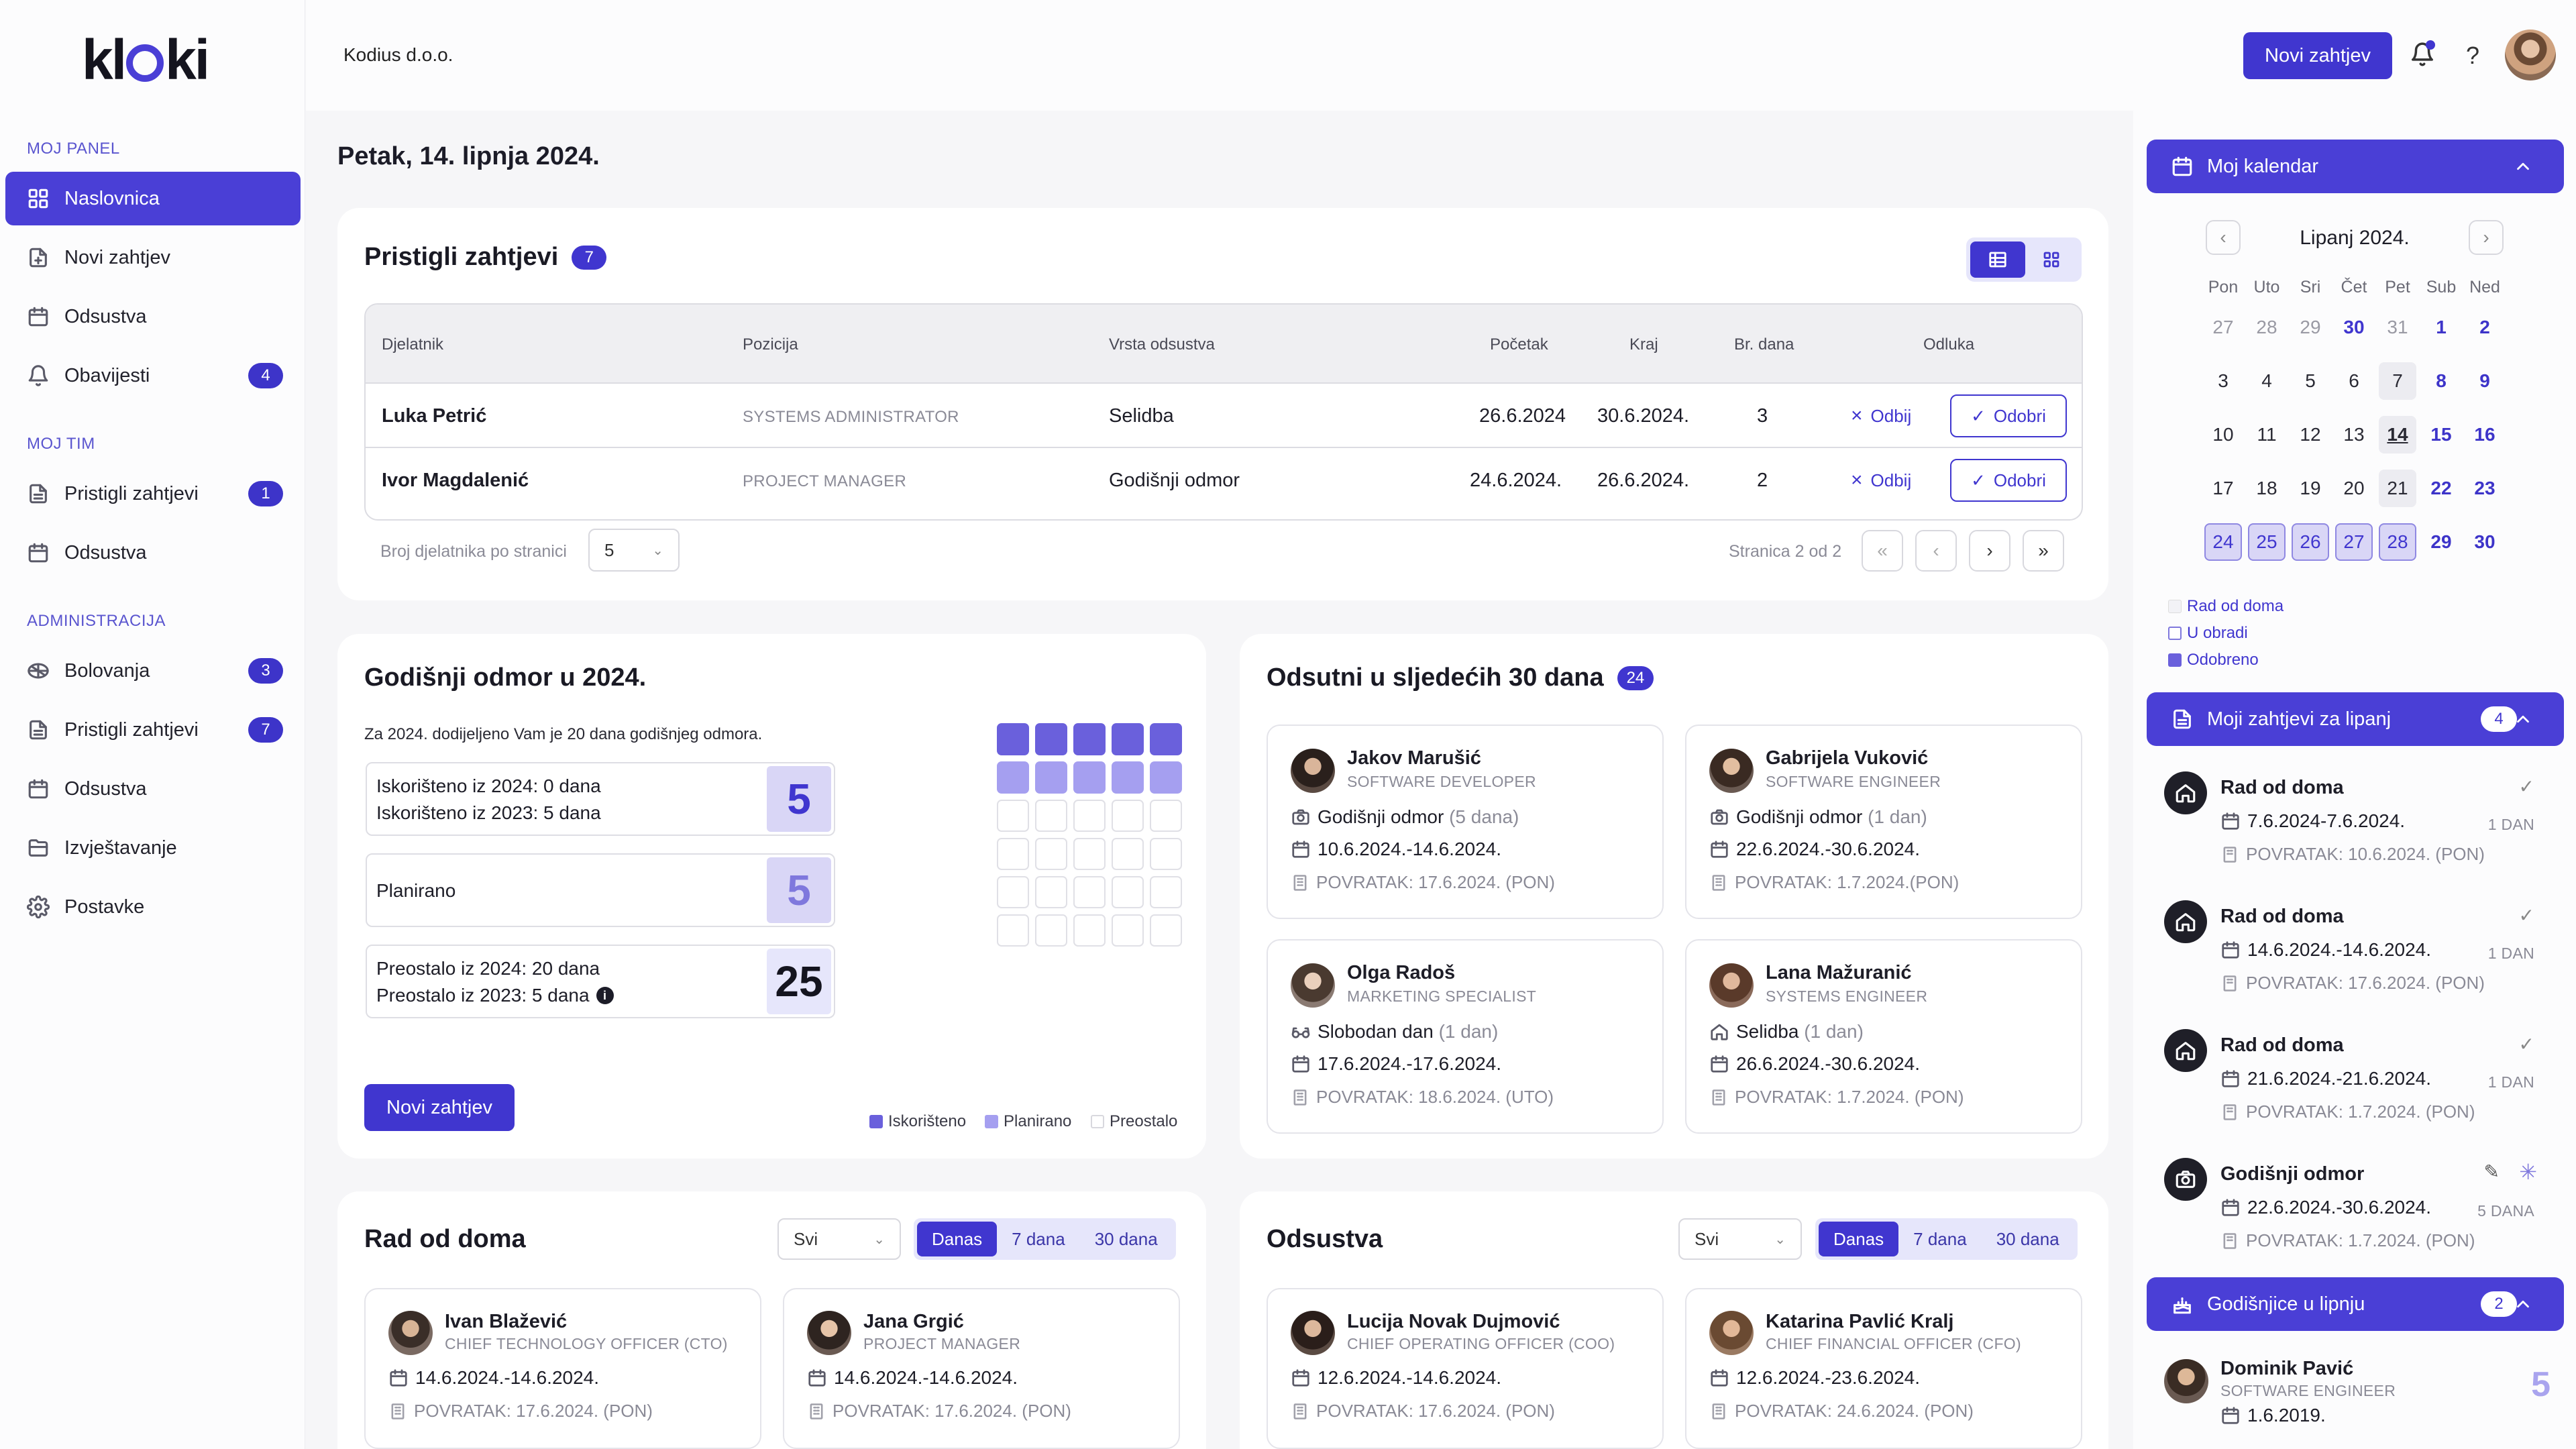  What do you see at coordinates (1731, 1333) in the screenshot?
I see `avatar` at bounding box center [1731, 1333].